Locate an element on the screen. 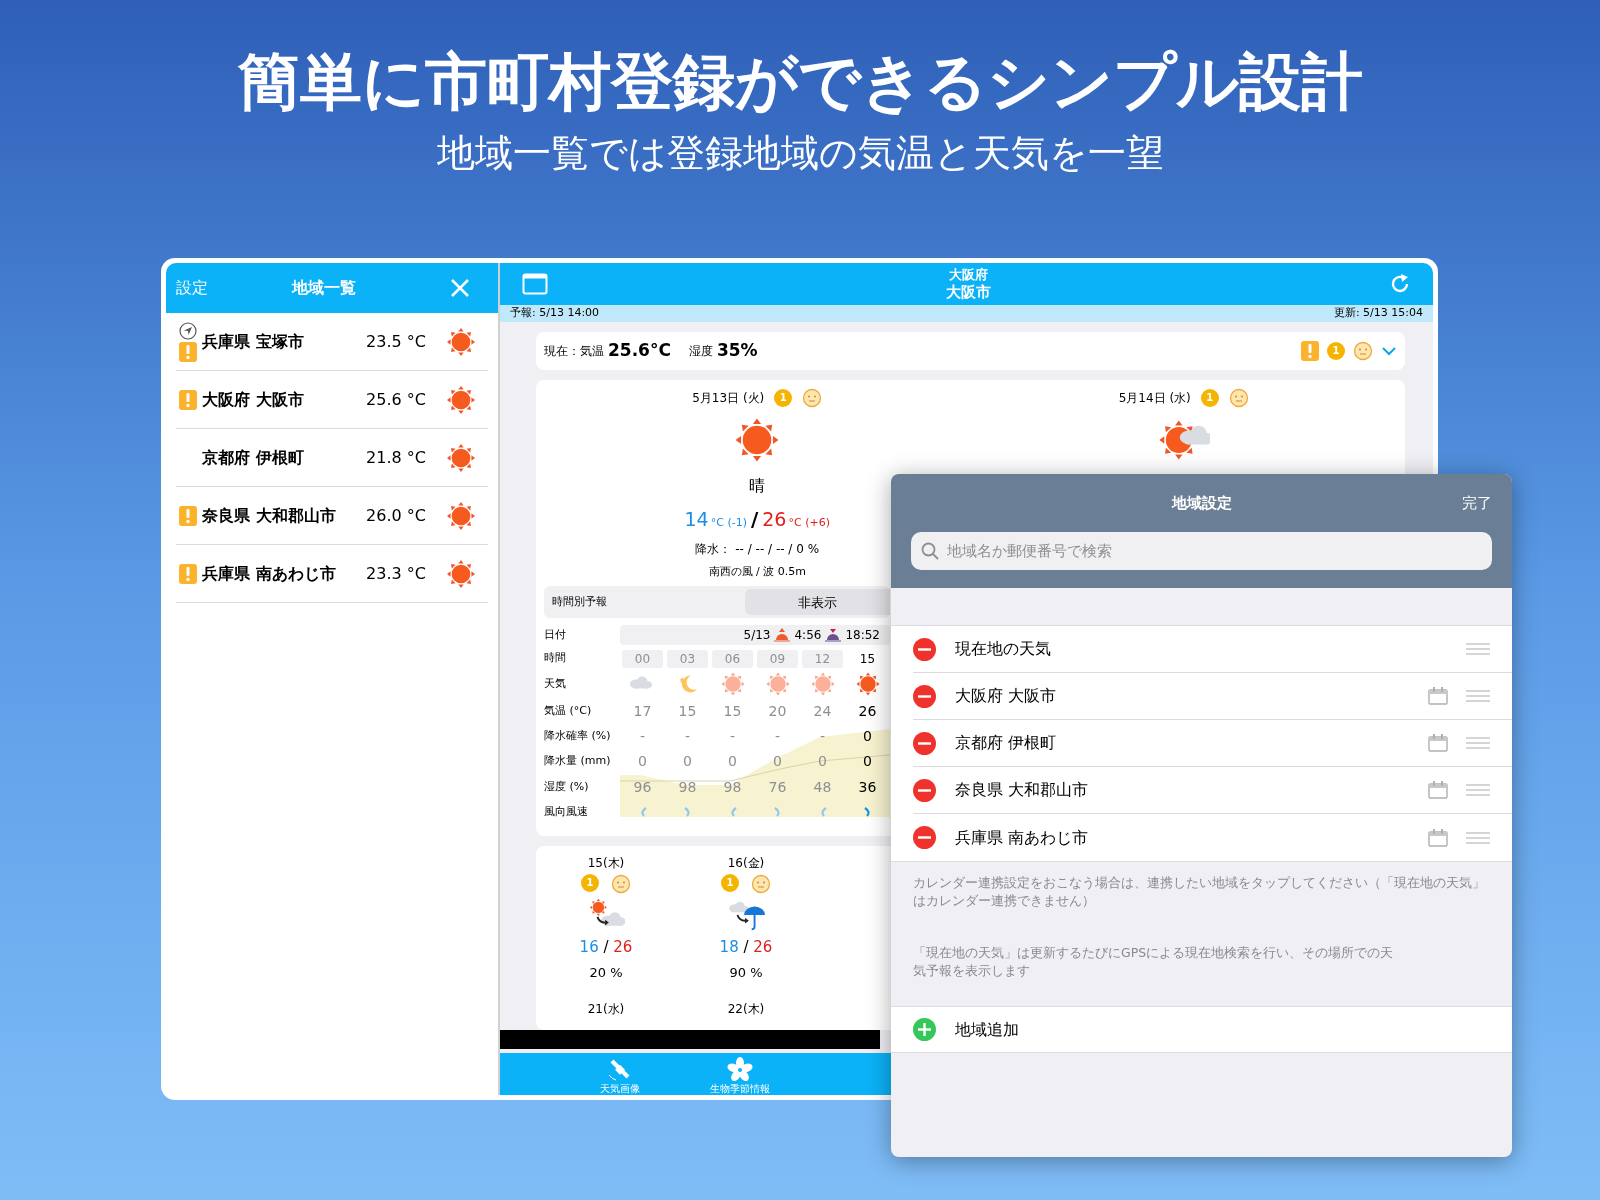 The image size is (1600, 1200). precipitation-chance: 90 % is located at coordinates (746, 972).